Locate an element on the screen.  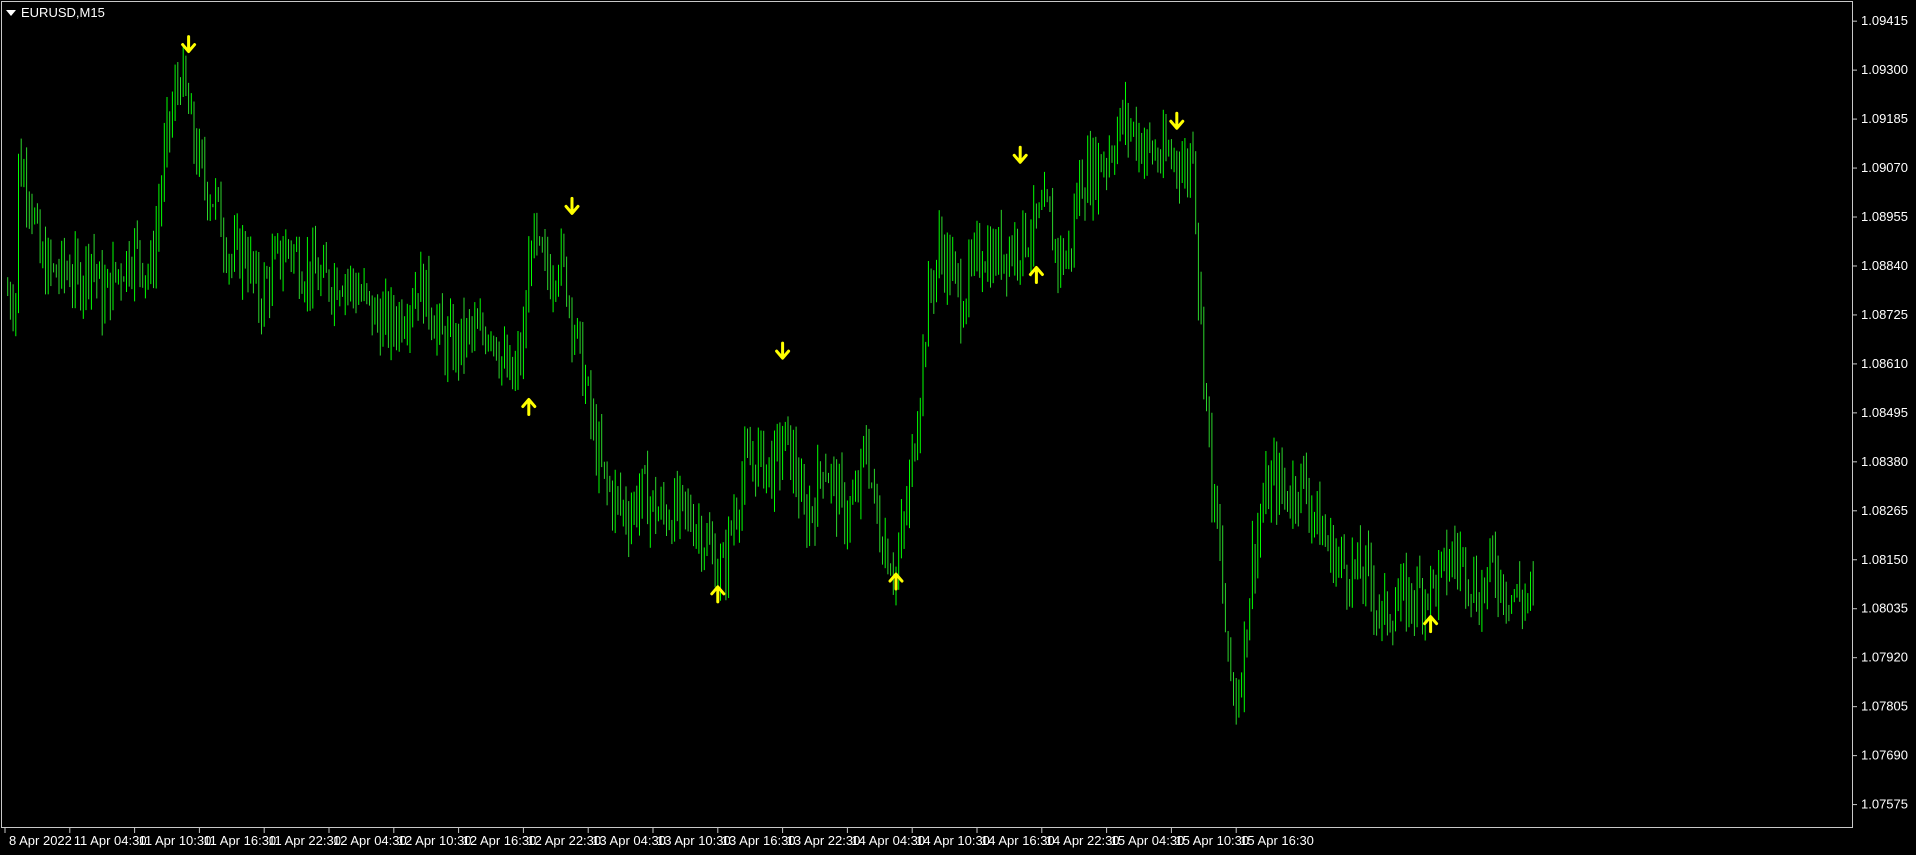
price-tick-label: 1.07575 is located at coordinates (1884, 804).